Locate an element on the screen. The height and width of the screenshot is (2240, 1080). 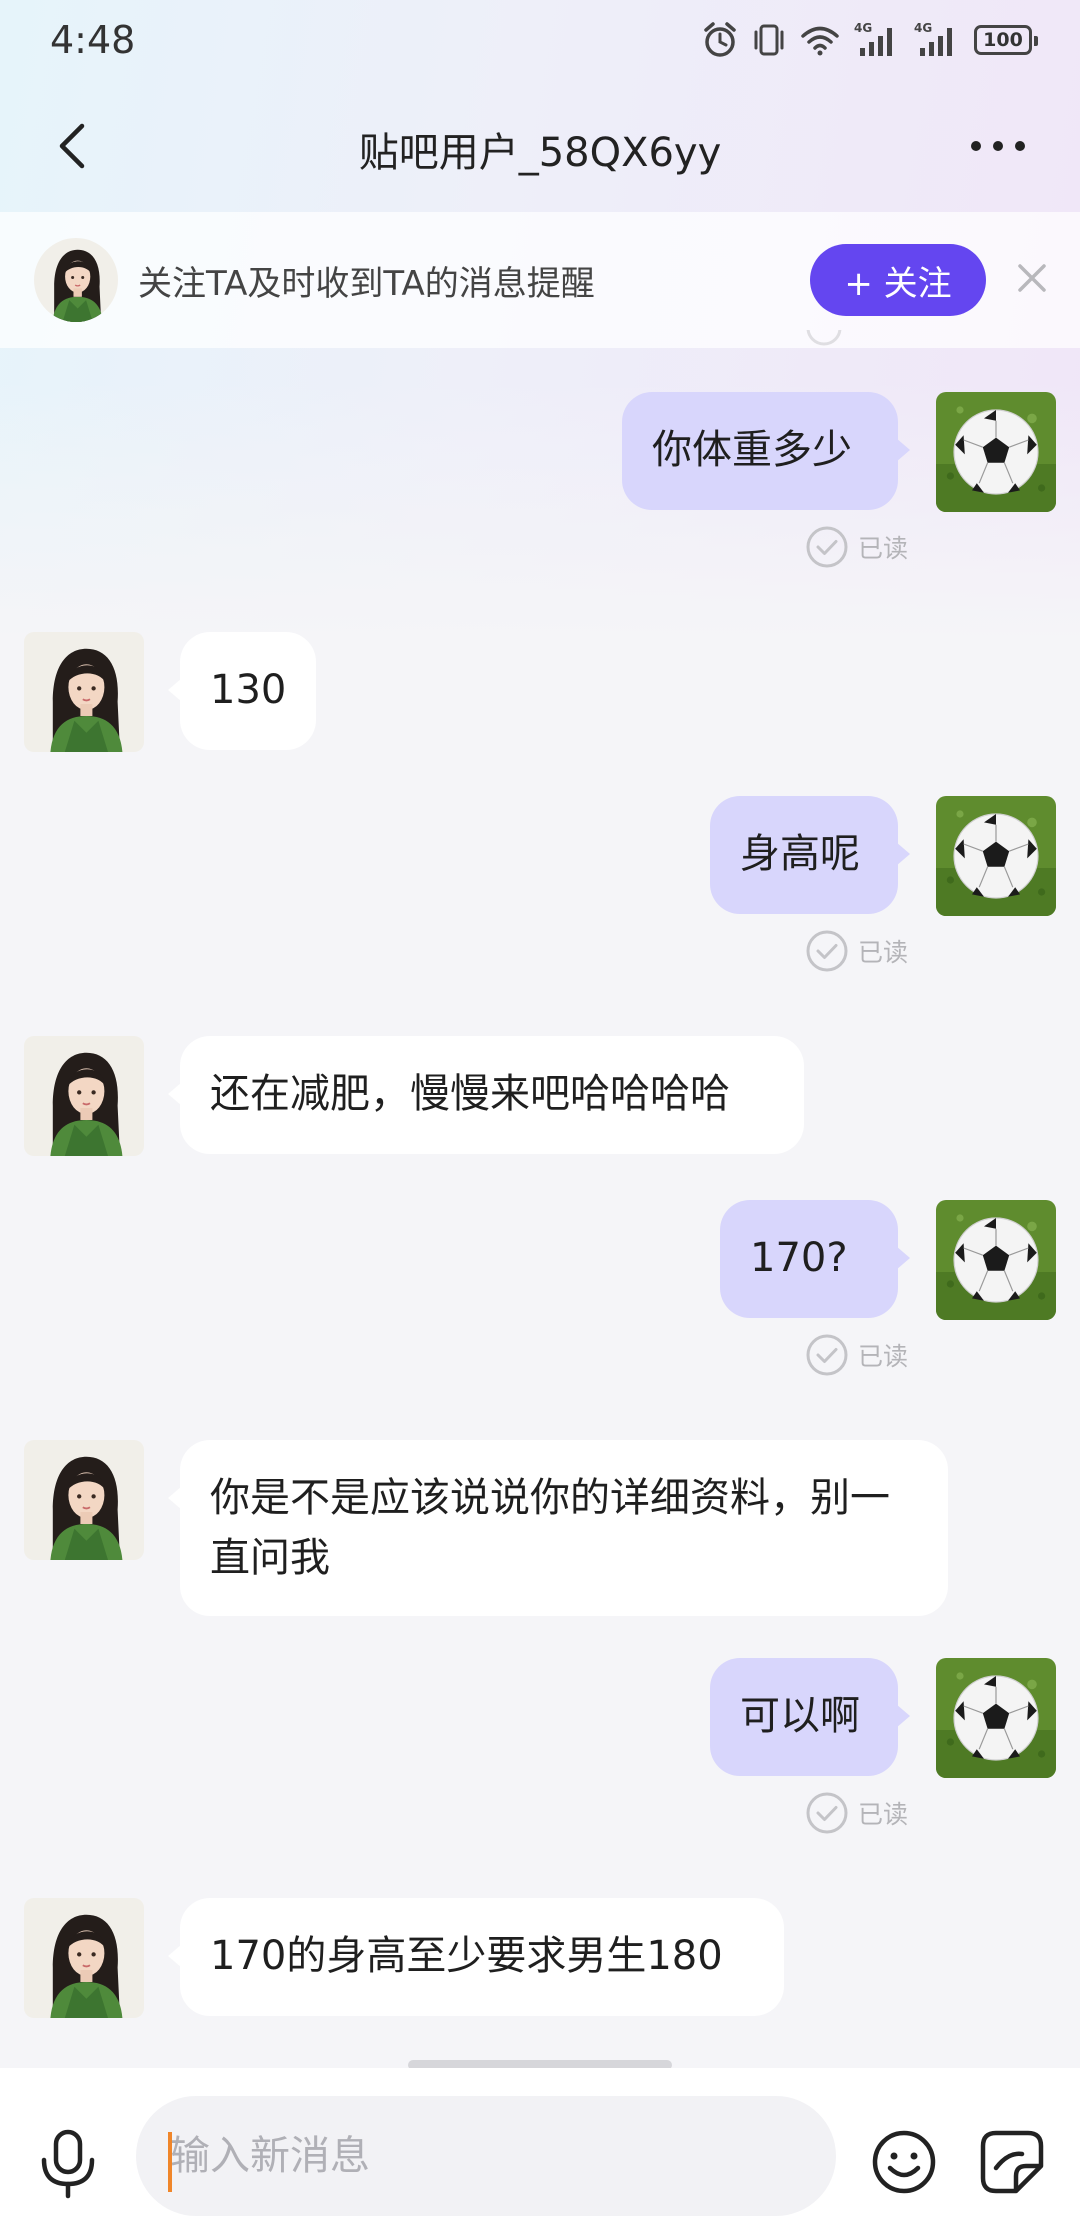
message-bubble: 你是不是应该说说你的详细资料，别一直问我 is located at coordinates (558, 1528).